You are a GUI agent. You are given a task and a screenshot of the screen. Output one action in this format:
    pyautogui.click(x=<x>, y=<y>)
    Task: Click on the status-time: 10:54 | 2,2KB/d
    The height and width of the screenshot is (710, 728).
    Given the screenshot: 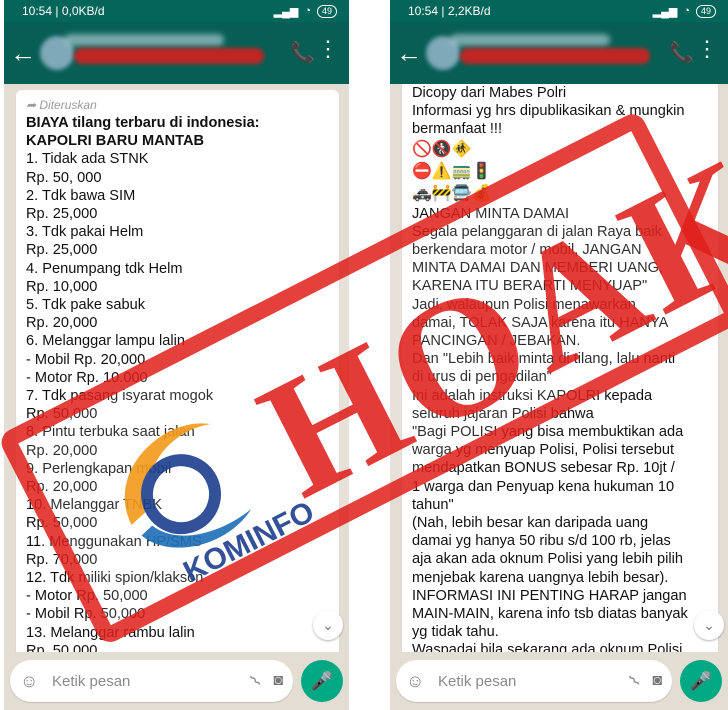 What is the action you would take?
    pyautogui.click(x=449, y=11)
    